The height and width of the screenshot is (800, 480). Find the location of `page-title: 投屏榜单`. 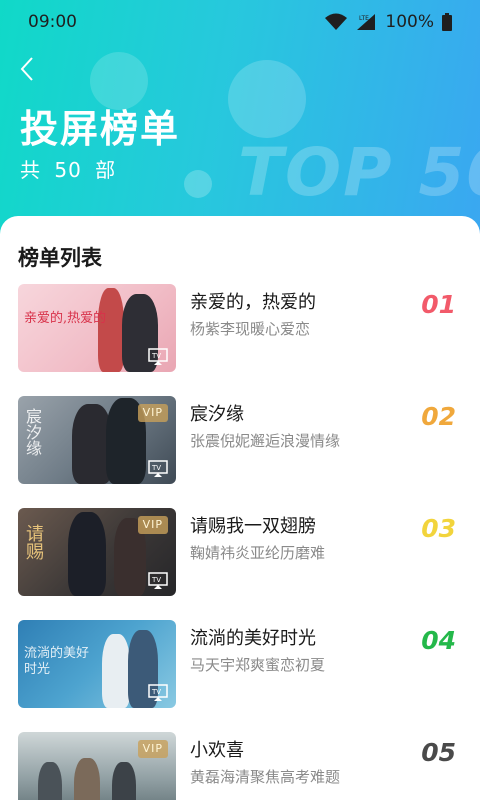

page-title: 投屏榜单 is located at coordinates (100, 129).